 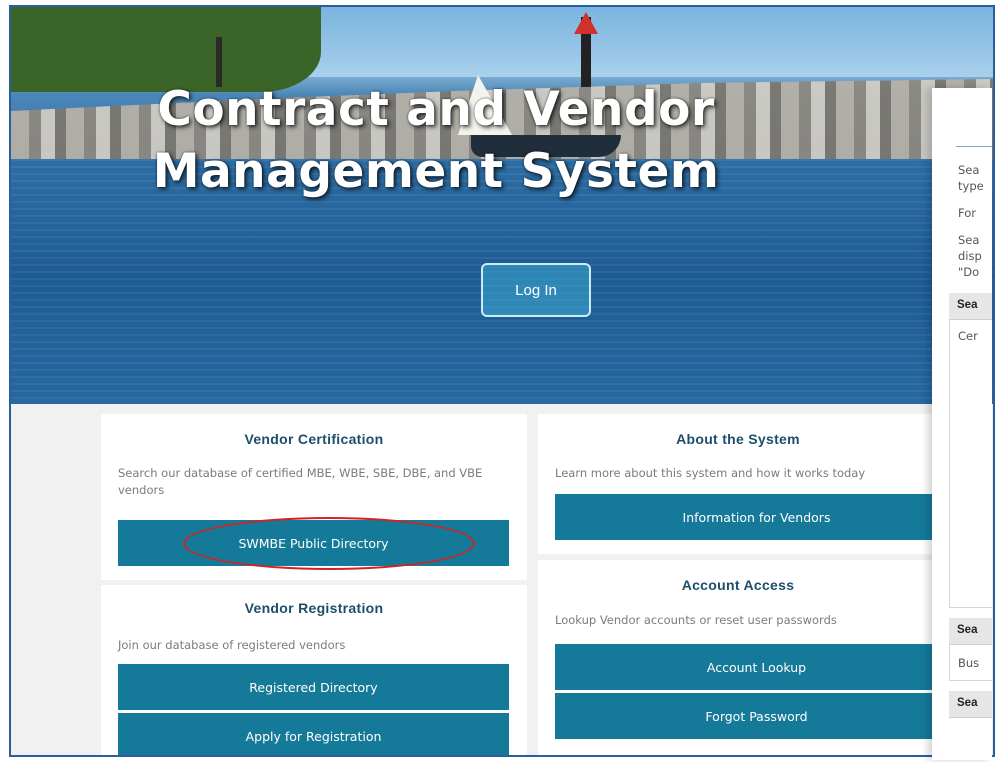 I want to click on business-field: Bus, so click(x=970, y=663).